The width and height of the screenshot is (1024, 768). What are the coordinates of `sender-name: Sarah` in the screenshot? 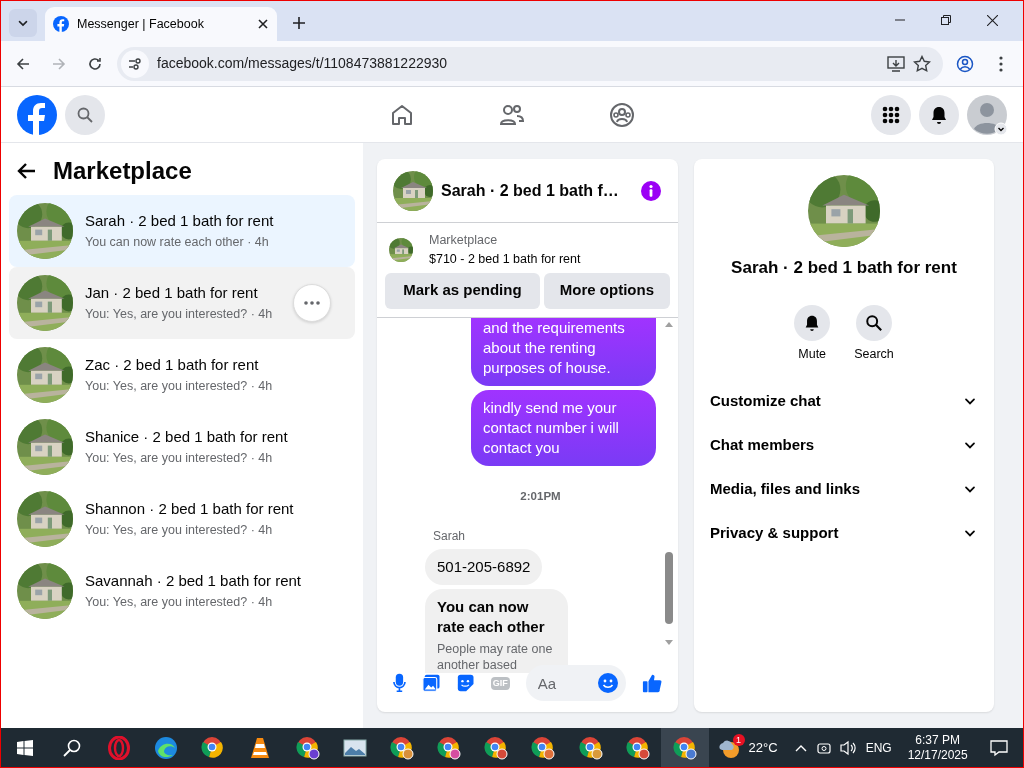 It's located at (450, 536).